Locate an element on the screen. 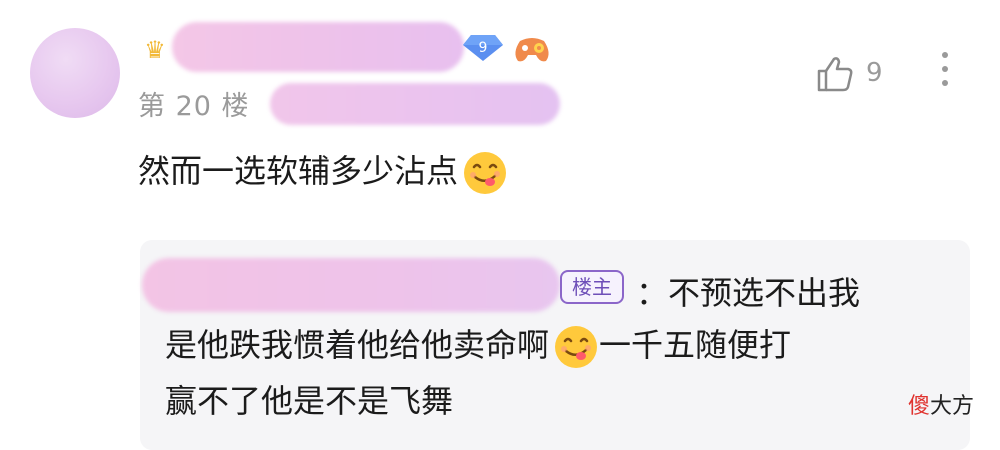 The height and width of the screenshot is (450, 1000). thread-owner-badge: 楼主 is located at coordinates (592, 287).